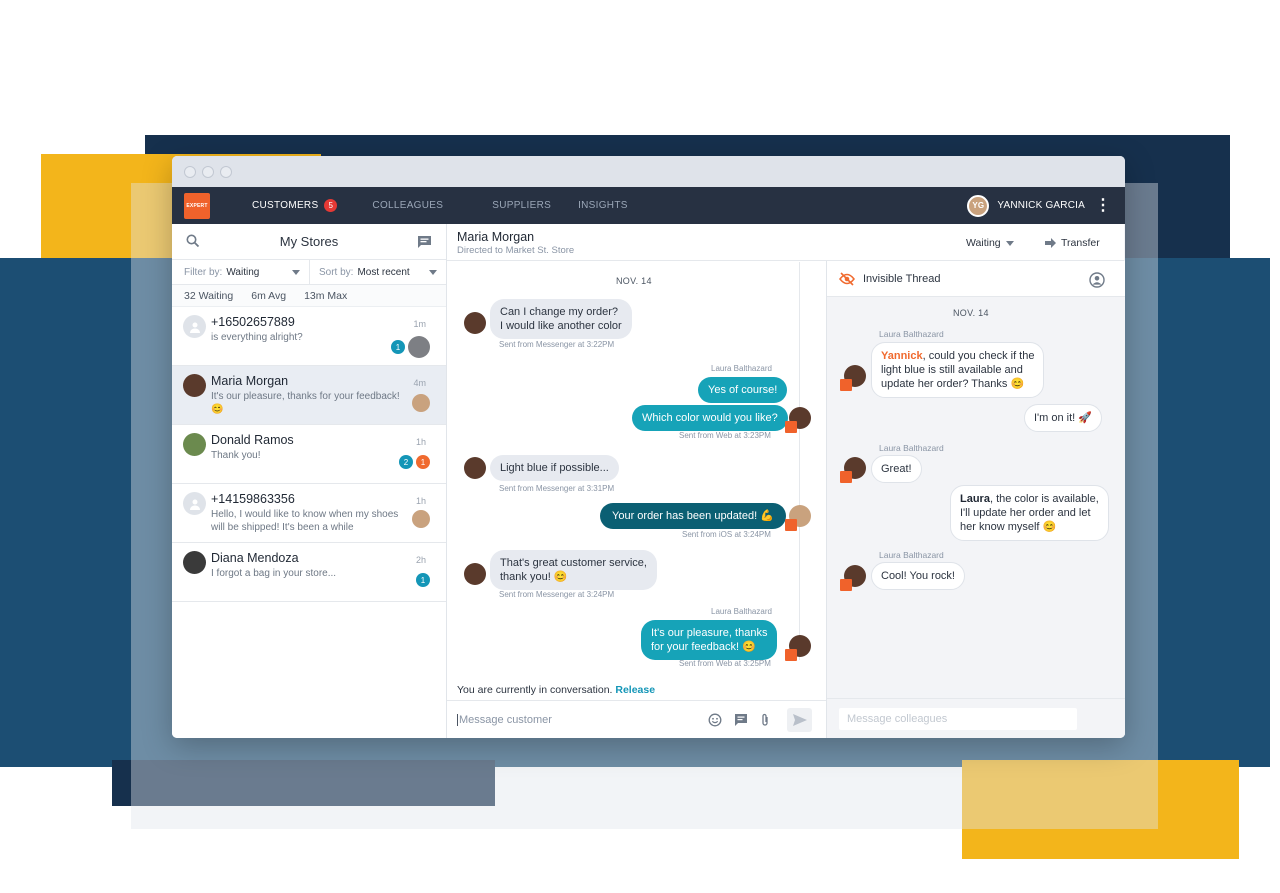 The width and height of the screenshot is (1280, 893). Describe the element at coordinates (725, 435) in the screenshot. I see `message-meta: Sent from Web at 3:23PM` at that location.